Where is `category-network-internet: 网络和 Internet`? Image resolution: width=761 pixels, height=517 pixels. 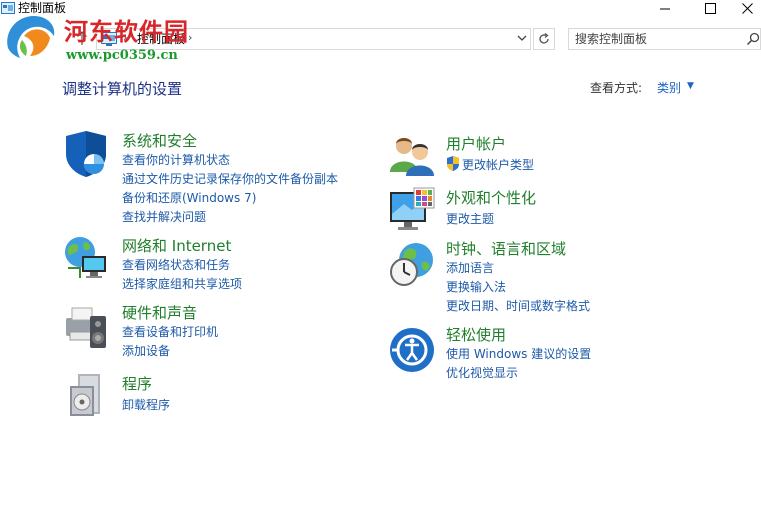 category-network-internet: 网络和 Internet is located at coordinates (176, 245).